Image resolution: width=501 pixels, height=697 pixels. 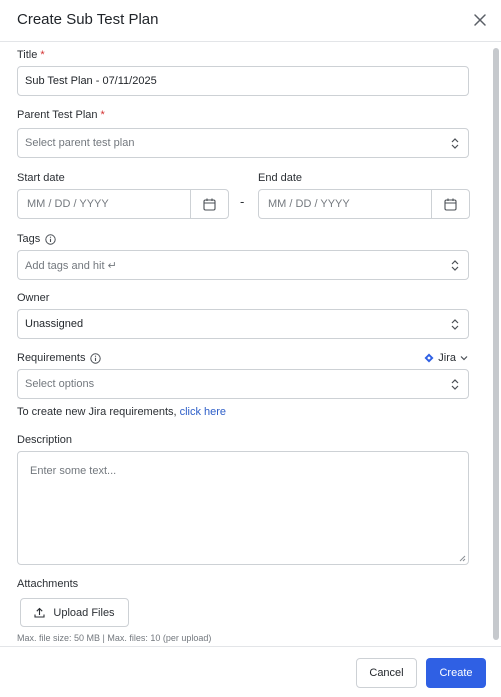 What do you see at coordinates (41, 178) in the screenshot?
I see `start-date-label: Start date` at bounding box center [41, 178].